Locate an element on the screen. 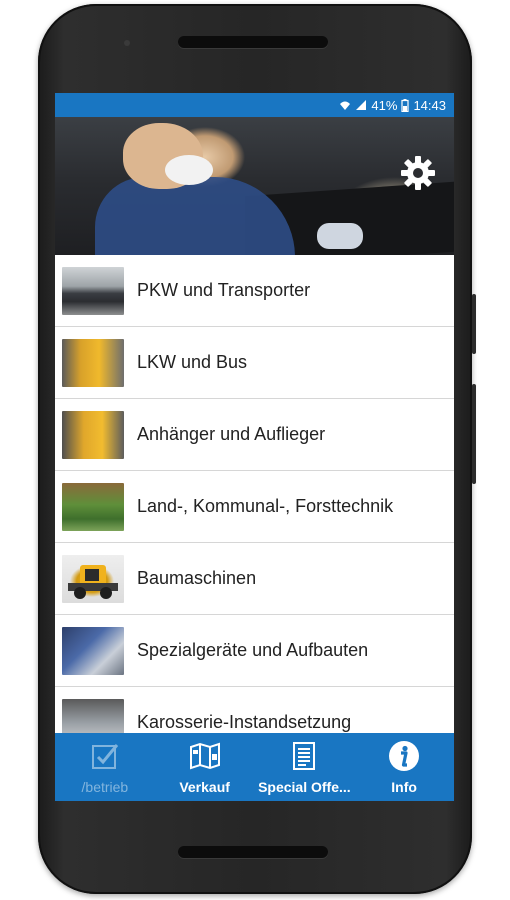 This screenshot has width=510, height=900. status-bar: 41% 14:43 is located at coordinates (254, 105).